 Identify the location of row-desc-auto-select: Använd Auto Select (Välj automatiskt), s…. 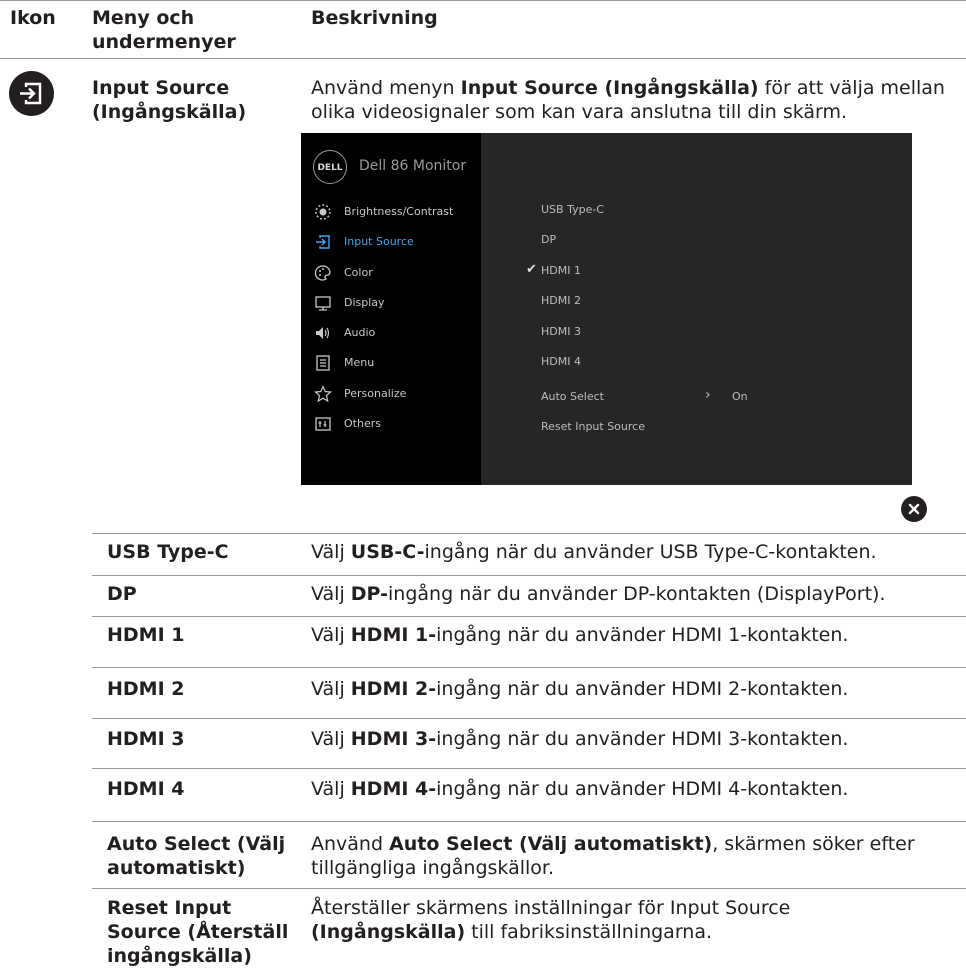
(613, 856).